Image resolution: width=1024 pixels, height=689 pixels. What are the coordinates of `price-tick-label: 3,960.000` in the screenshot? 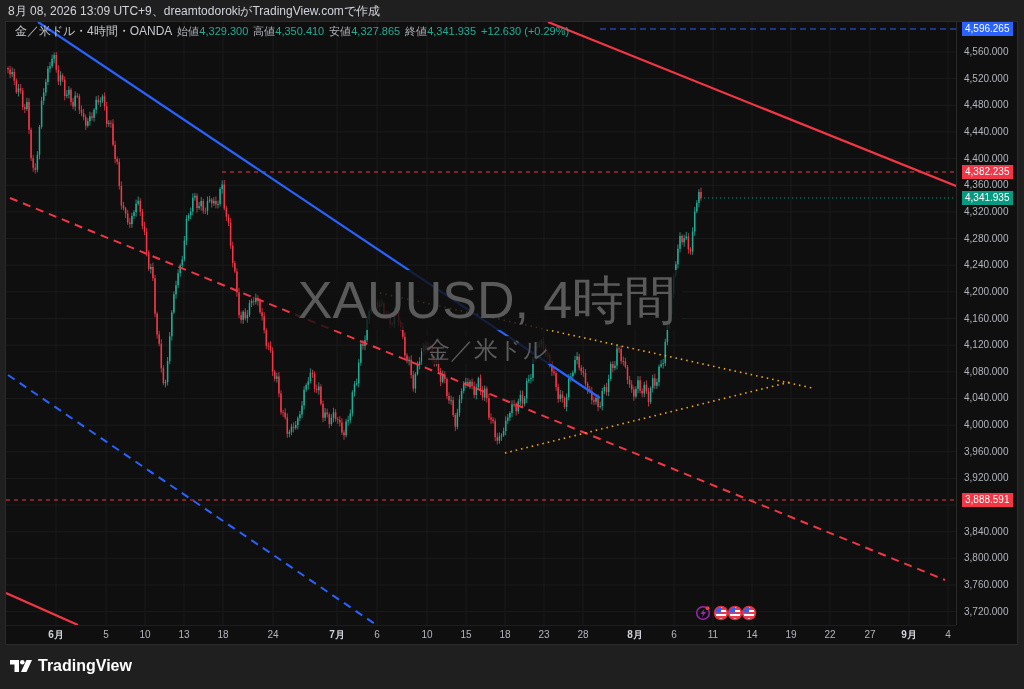 It's located at (986, 451).